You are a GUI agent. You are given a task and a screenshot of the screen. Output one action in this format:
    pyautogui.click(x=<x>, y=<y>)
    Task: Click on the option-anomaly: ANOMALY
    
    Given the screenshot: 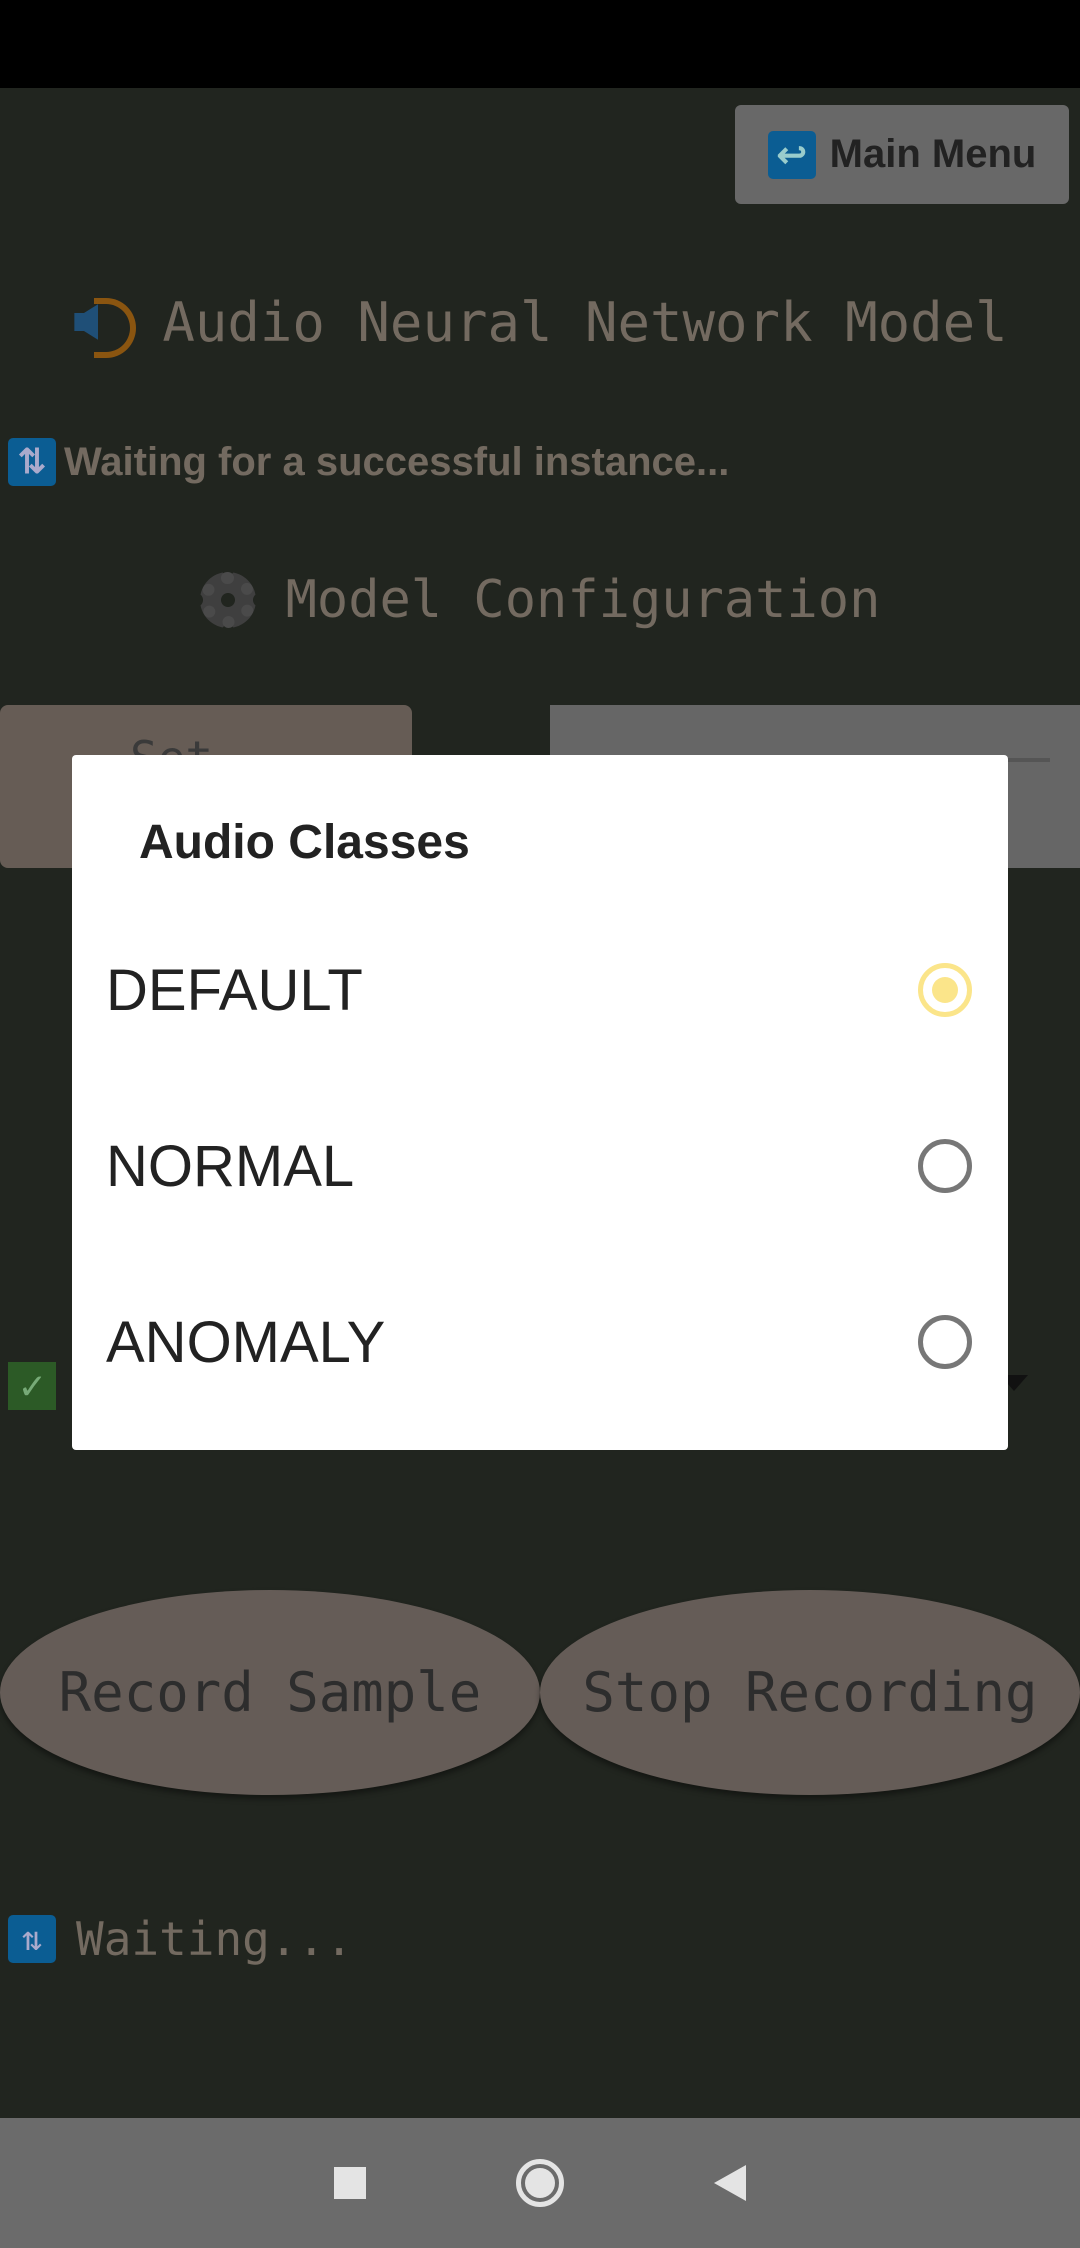 What is the action you would take?
    pyautogui.click(x=540, y=1342)
    